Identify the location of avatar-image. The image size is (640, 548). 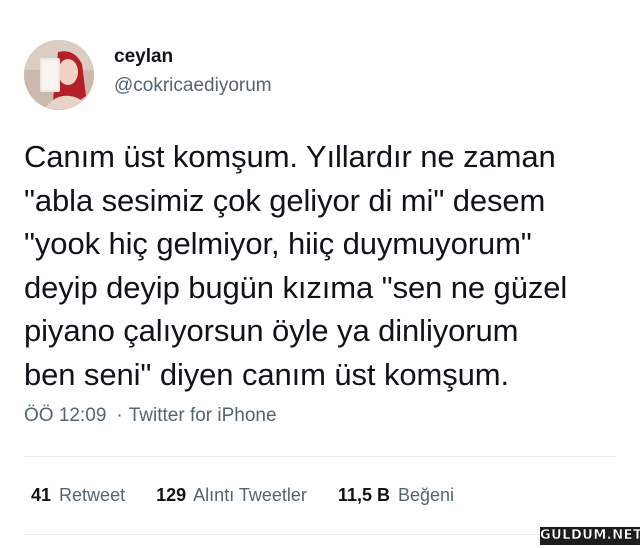
(59, 75).